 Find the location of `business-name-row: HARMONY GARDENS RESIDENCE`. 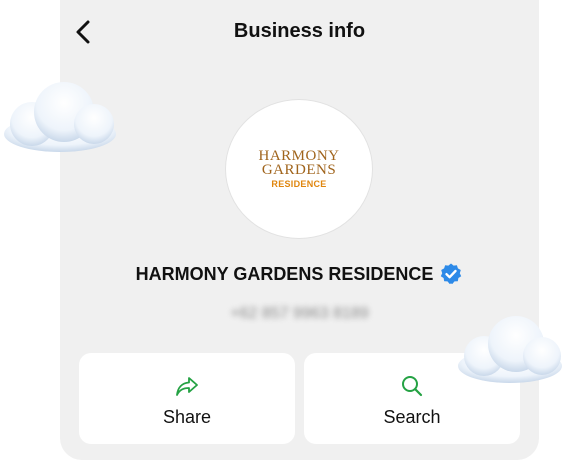

business-name-row: HARMONY GARDENS RESIDENCE is located at coordinates (299, 274).